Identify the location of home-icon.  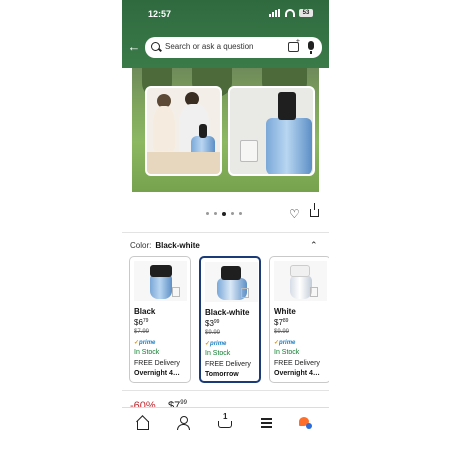
(143, 423).